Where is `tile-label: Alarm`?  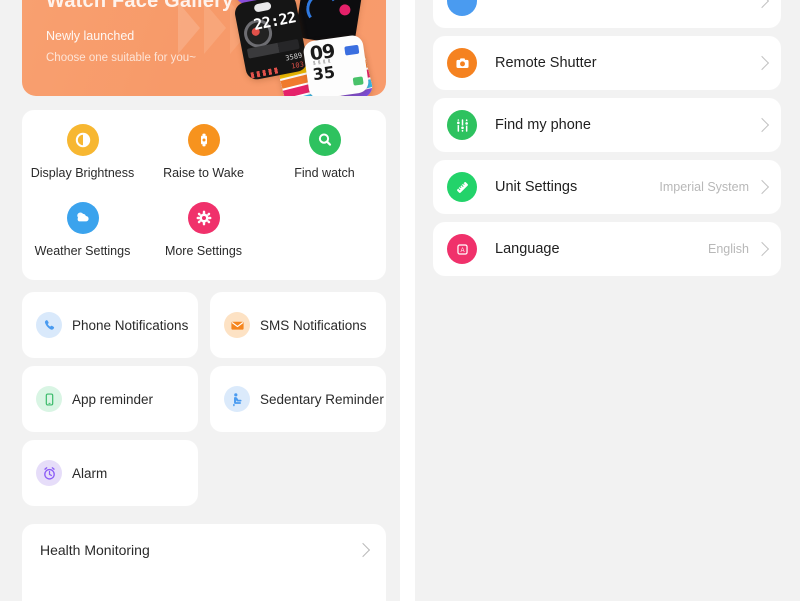
tile-label: Alarm is located at coordinates (90, 473).